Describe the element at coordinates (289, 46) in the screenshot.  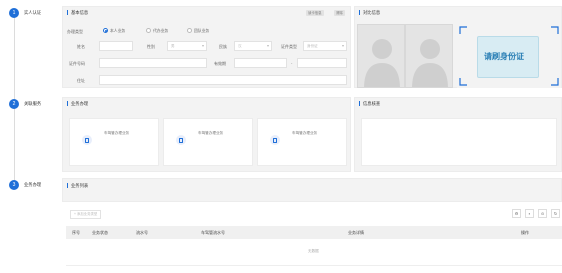
I see `id-type-label: 证件类型` at that location.